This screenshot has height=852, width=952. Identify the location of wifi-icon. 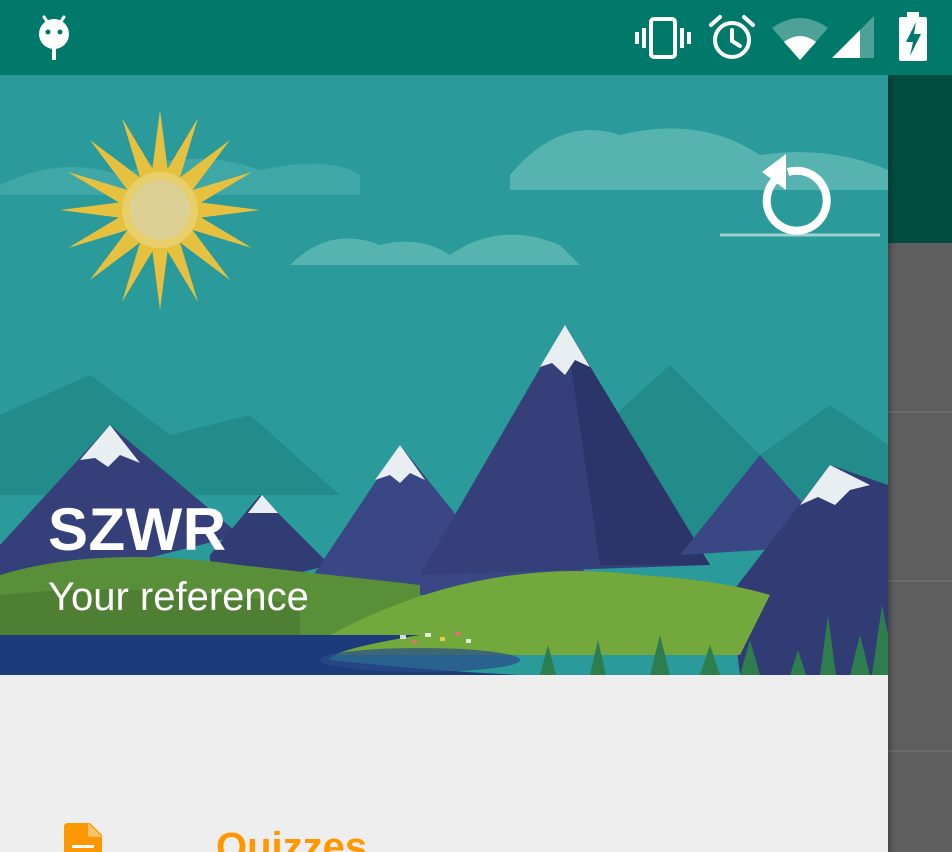
(800, 39).